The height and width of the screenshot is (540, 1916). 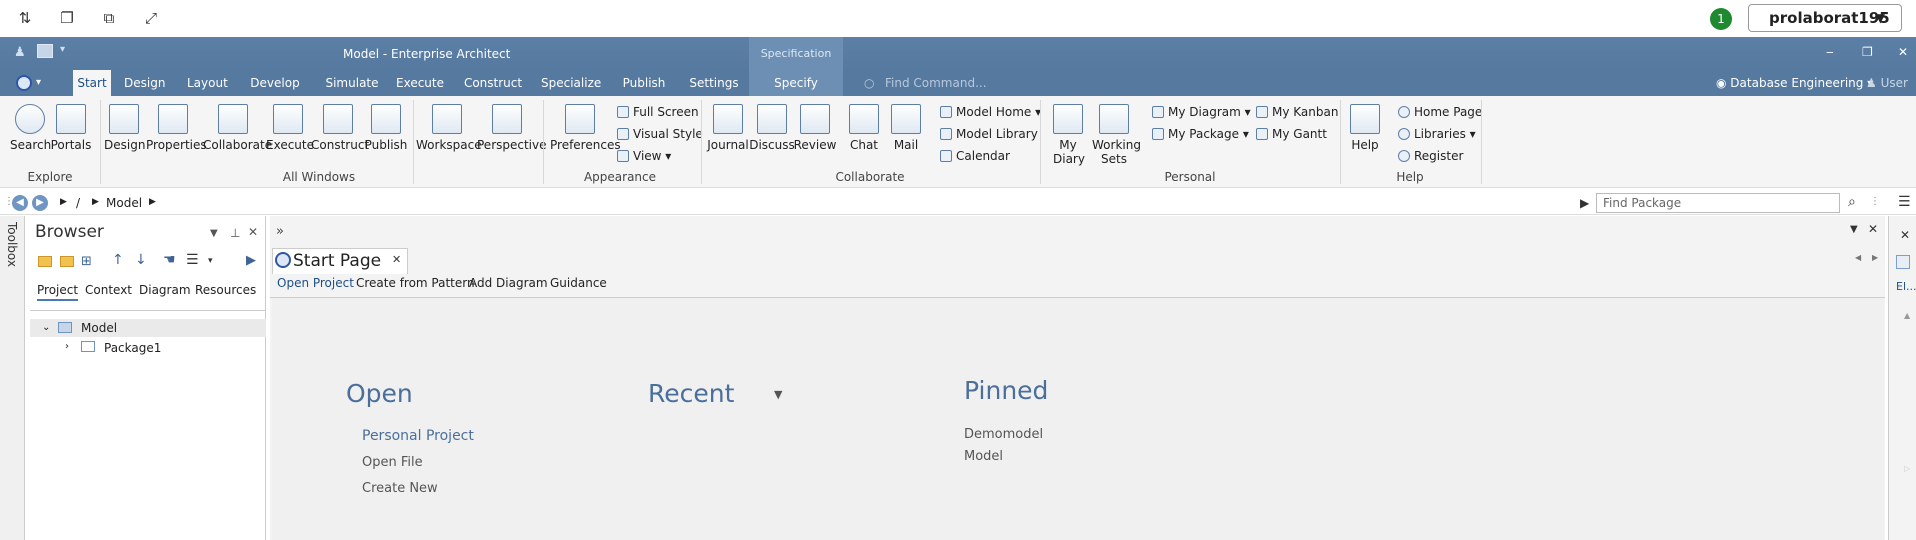 I want to click on portals-button: Portals, so click(x=71, y=128).